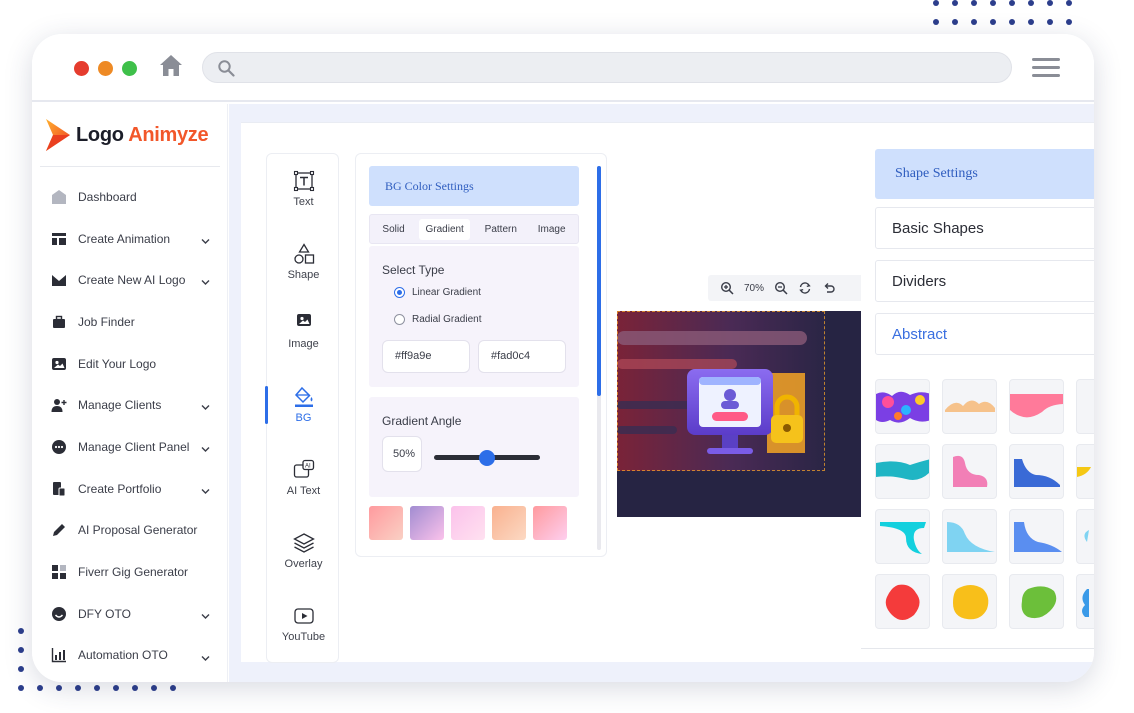  What do you see at coordinates (130, 489) in the screenshot?
I see `sidebar-item-create-portfolio: Create Portfolio` at bounding box center [130, 489].